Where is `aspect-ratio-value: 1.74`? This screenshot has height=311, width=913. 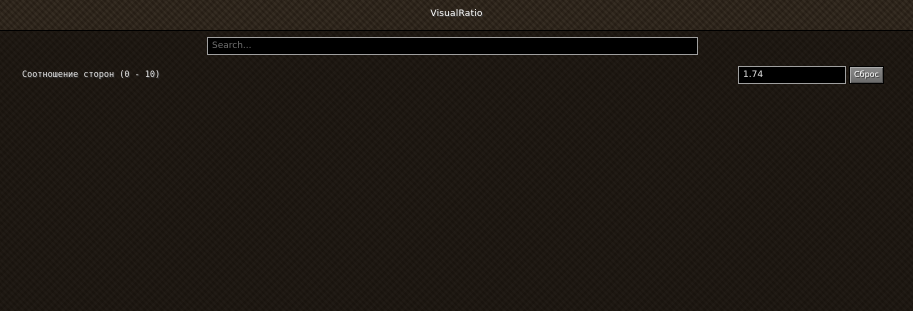 aspect-ratio-value: 1.74 is located at coordinates (753, 75).